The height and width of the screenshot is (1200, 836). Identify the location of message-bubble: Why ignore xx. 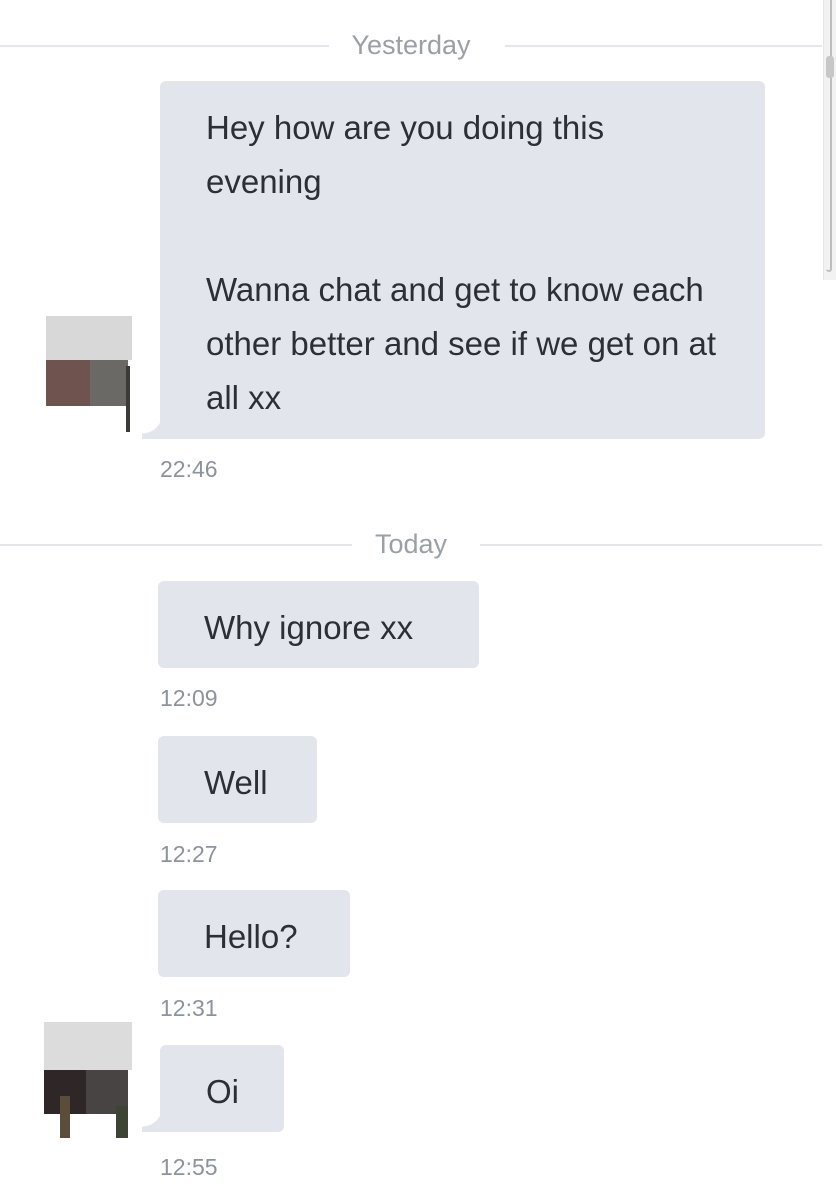
(318, 624).